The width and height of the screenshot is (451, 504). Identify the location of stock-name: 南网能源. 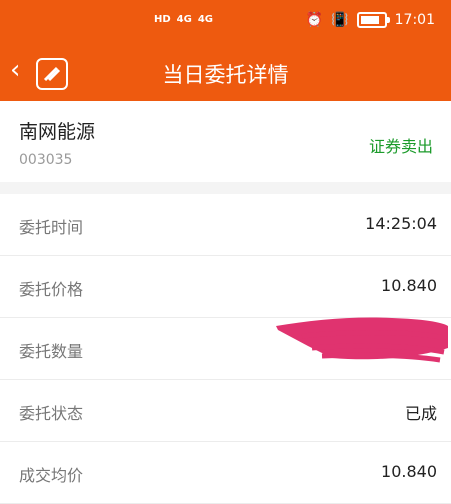
(57, 132).